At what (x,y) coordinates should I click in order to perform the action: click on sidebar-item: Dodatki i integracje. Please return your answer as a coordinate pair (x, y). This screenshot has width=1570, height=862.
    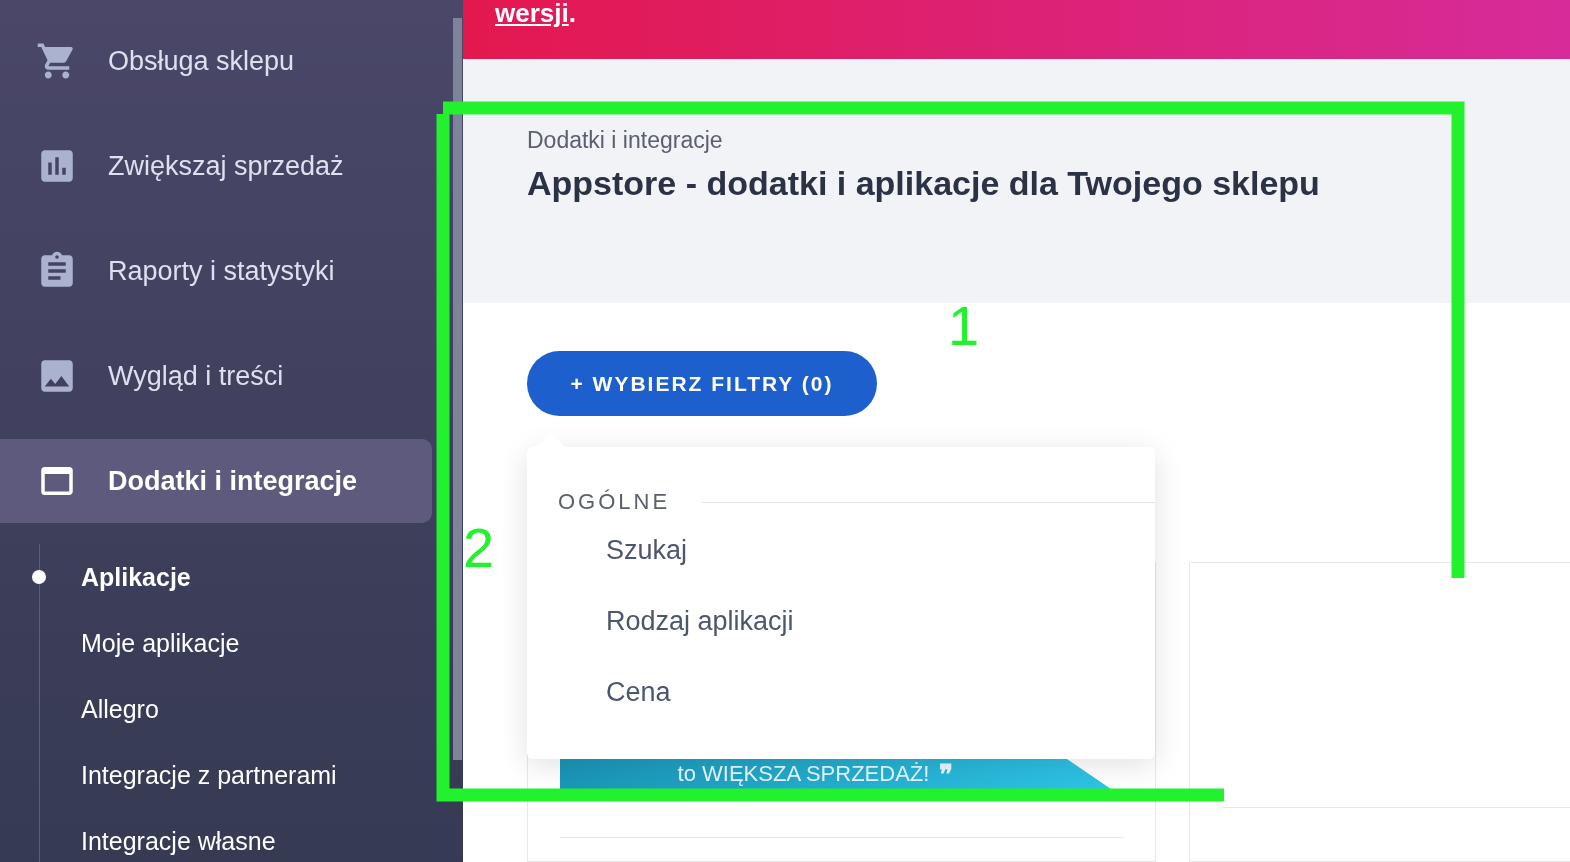
    Looking at the image, I should click on (216, 481).